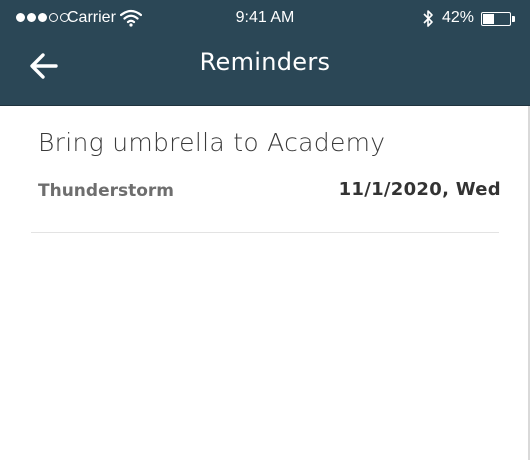 Image resolution: width=530 pixels, height=460 pixels. Describe the element at coordinates (212, 142) in the screenshot. I see `reminder-title: Bring umbrella to Academy` at that location.